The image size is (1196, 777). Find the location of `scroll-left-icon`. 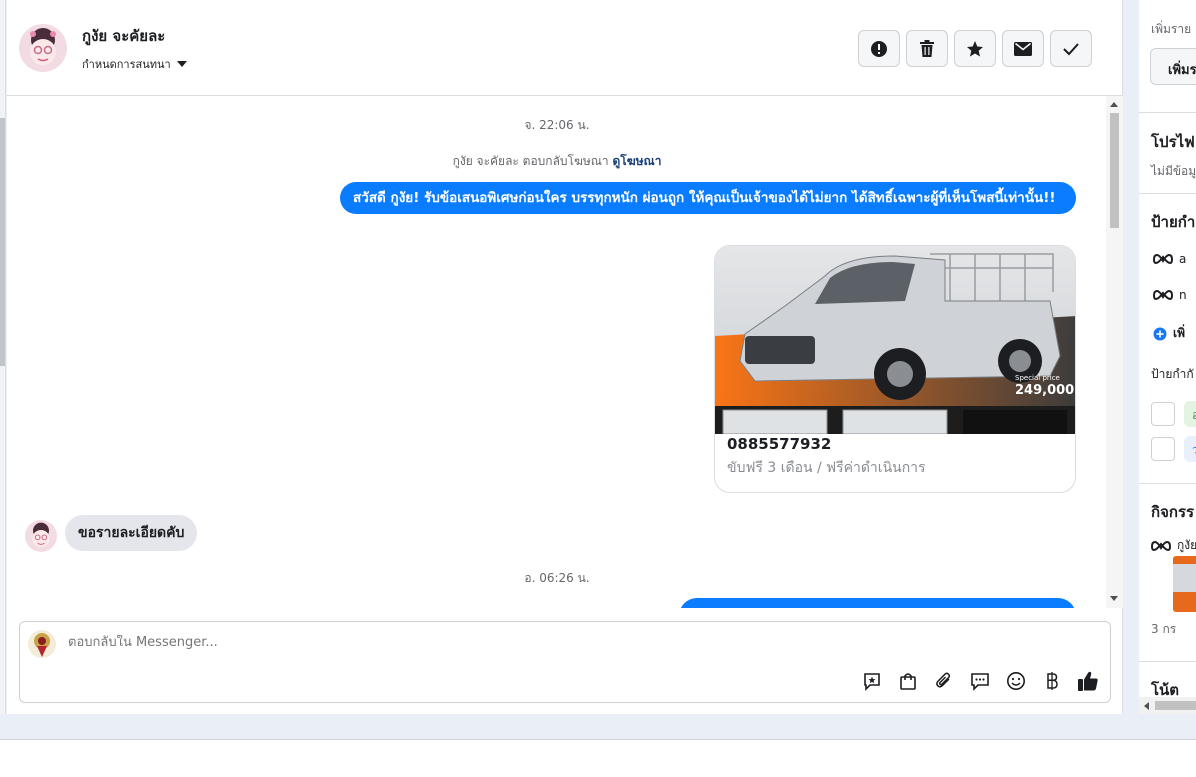

scroll-left-icon is located at coordinates (1146, 706).